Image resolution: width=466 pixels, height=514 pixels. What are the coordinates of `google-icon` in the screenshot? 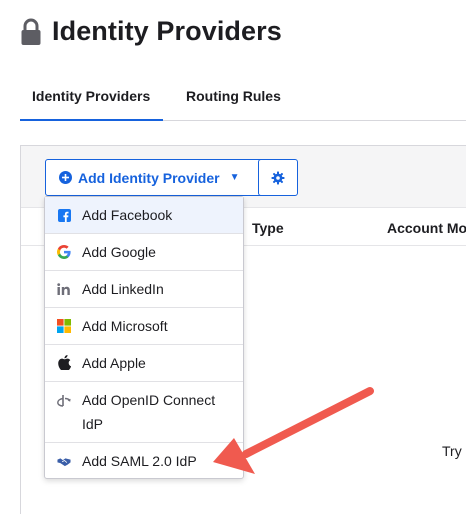 It's located at (64, 252).